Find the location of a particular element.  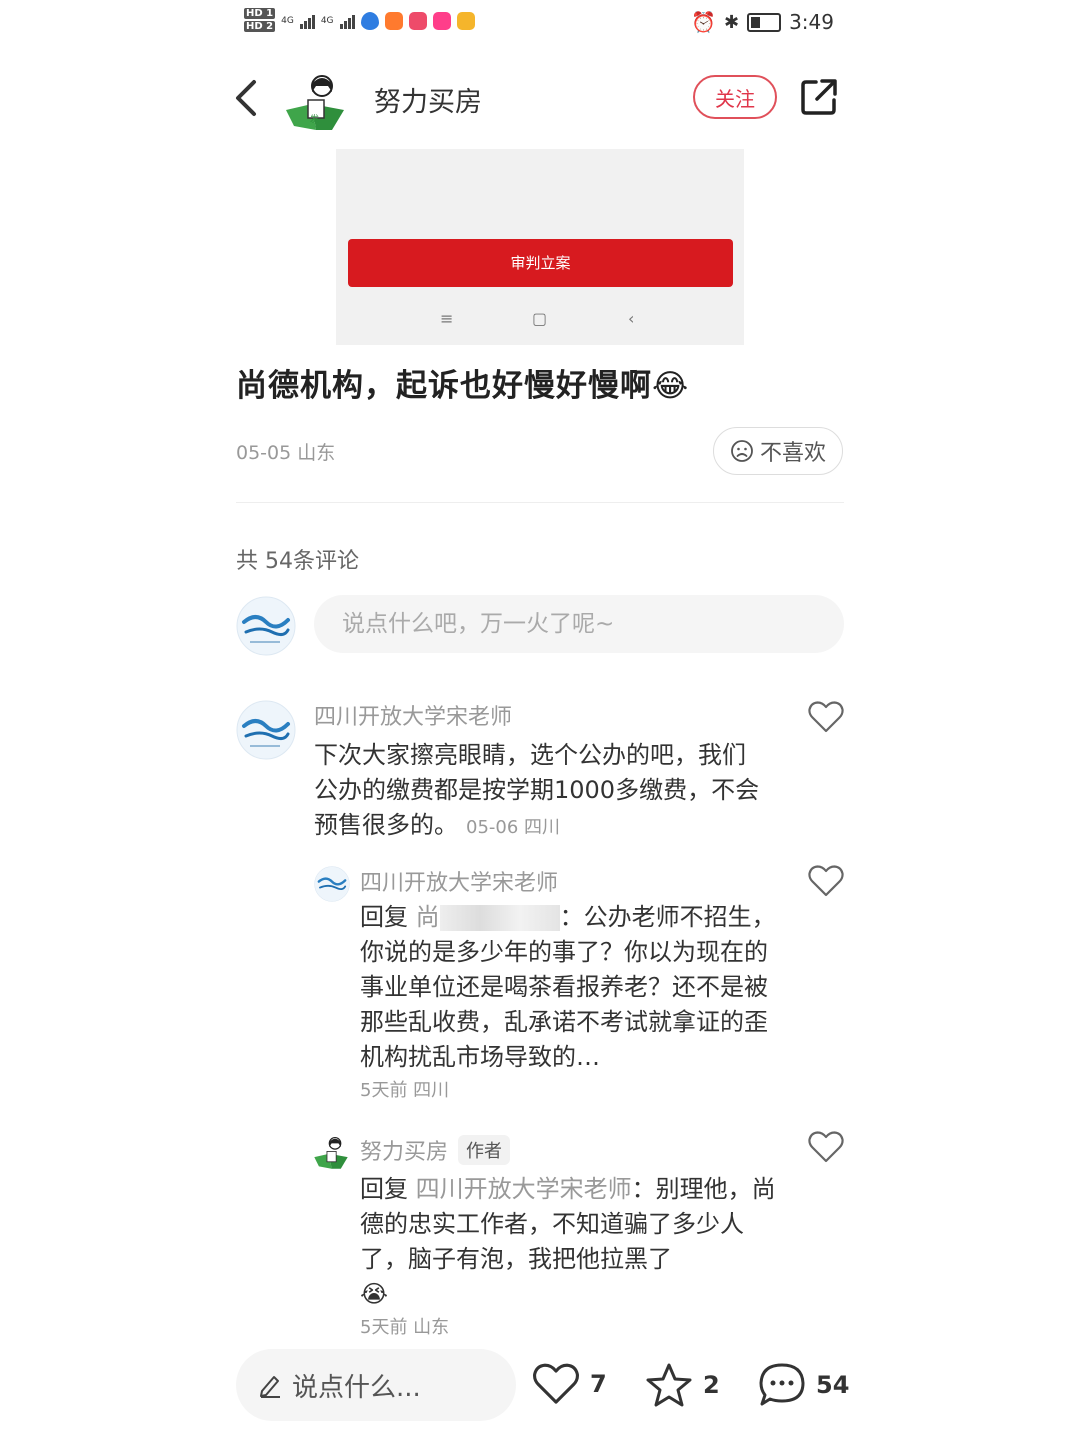

share-icon is located at coordinates (819, 97).